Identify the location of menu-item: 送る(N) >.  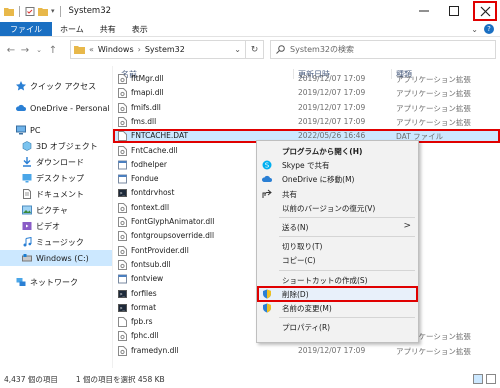
(337, 227).